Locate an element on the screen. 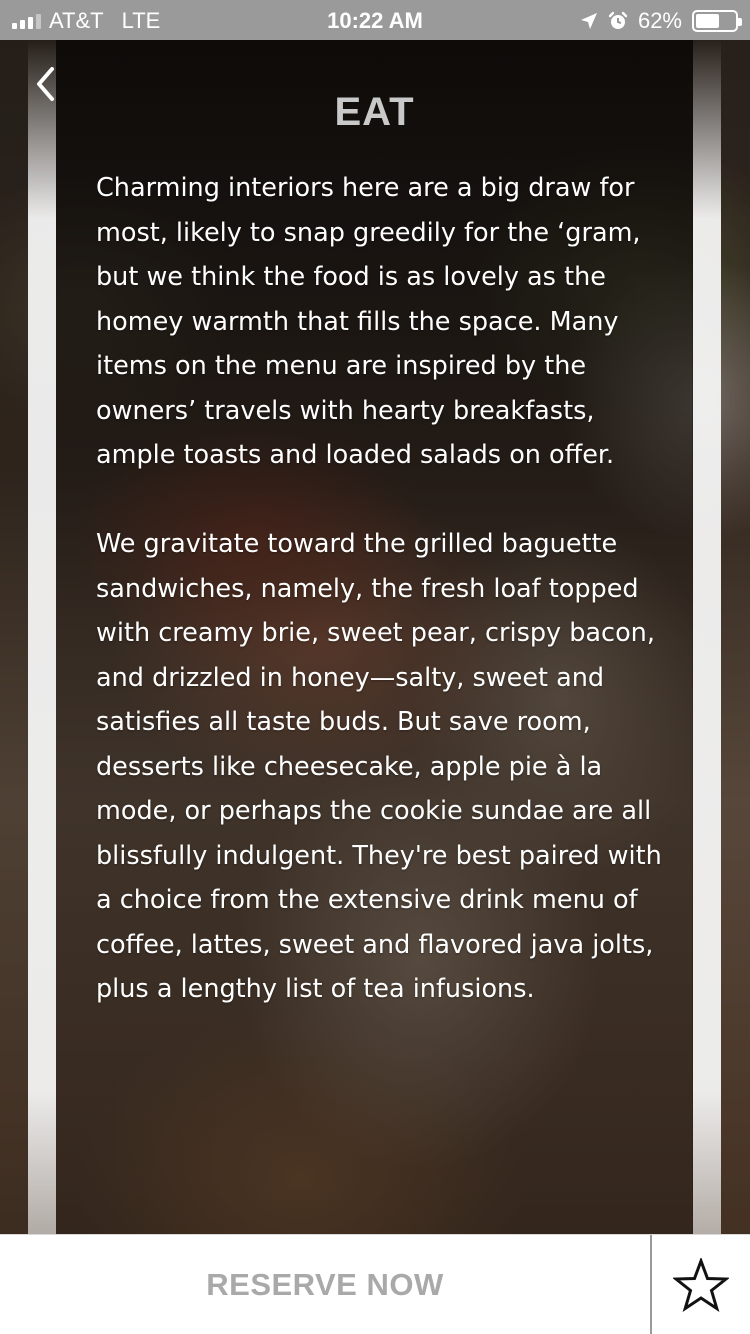  status-right: 62% is located at coordinates (661, 21).